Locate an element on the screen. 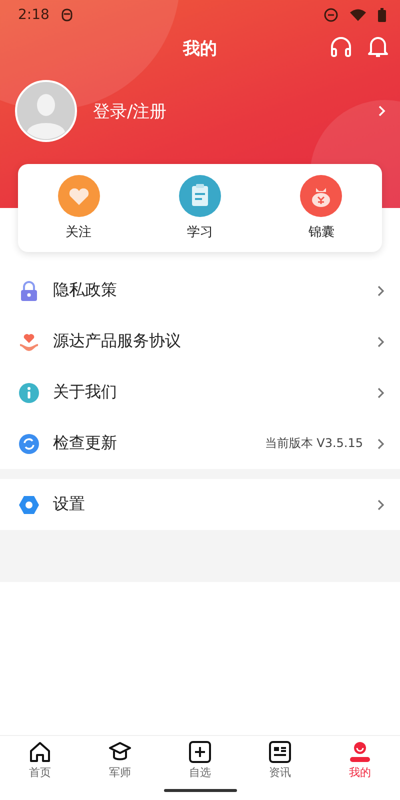 This screenshot has height=800, width=400. page-title: 我的 is located at coordinates (200, 49).